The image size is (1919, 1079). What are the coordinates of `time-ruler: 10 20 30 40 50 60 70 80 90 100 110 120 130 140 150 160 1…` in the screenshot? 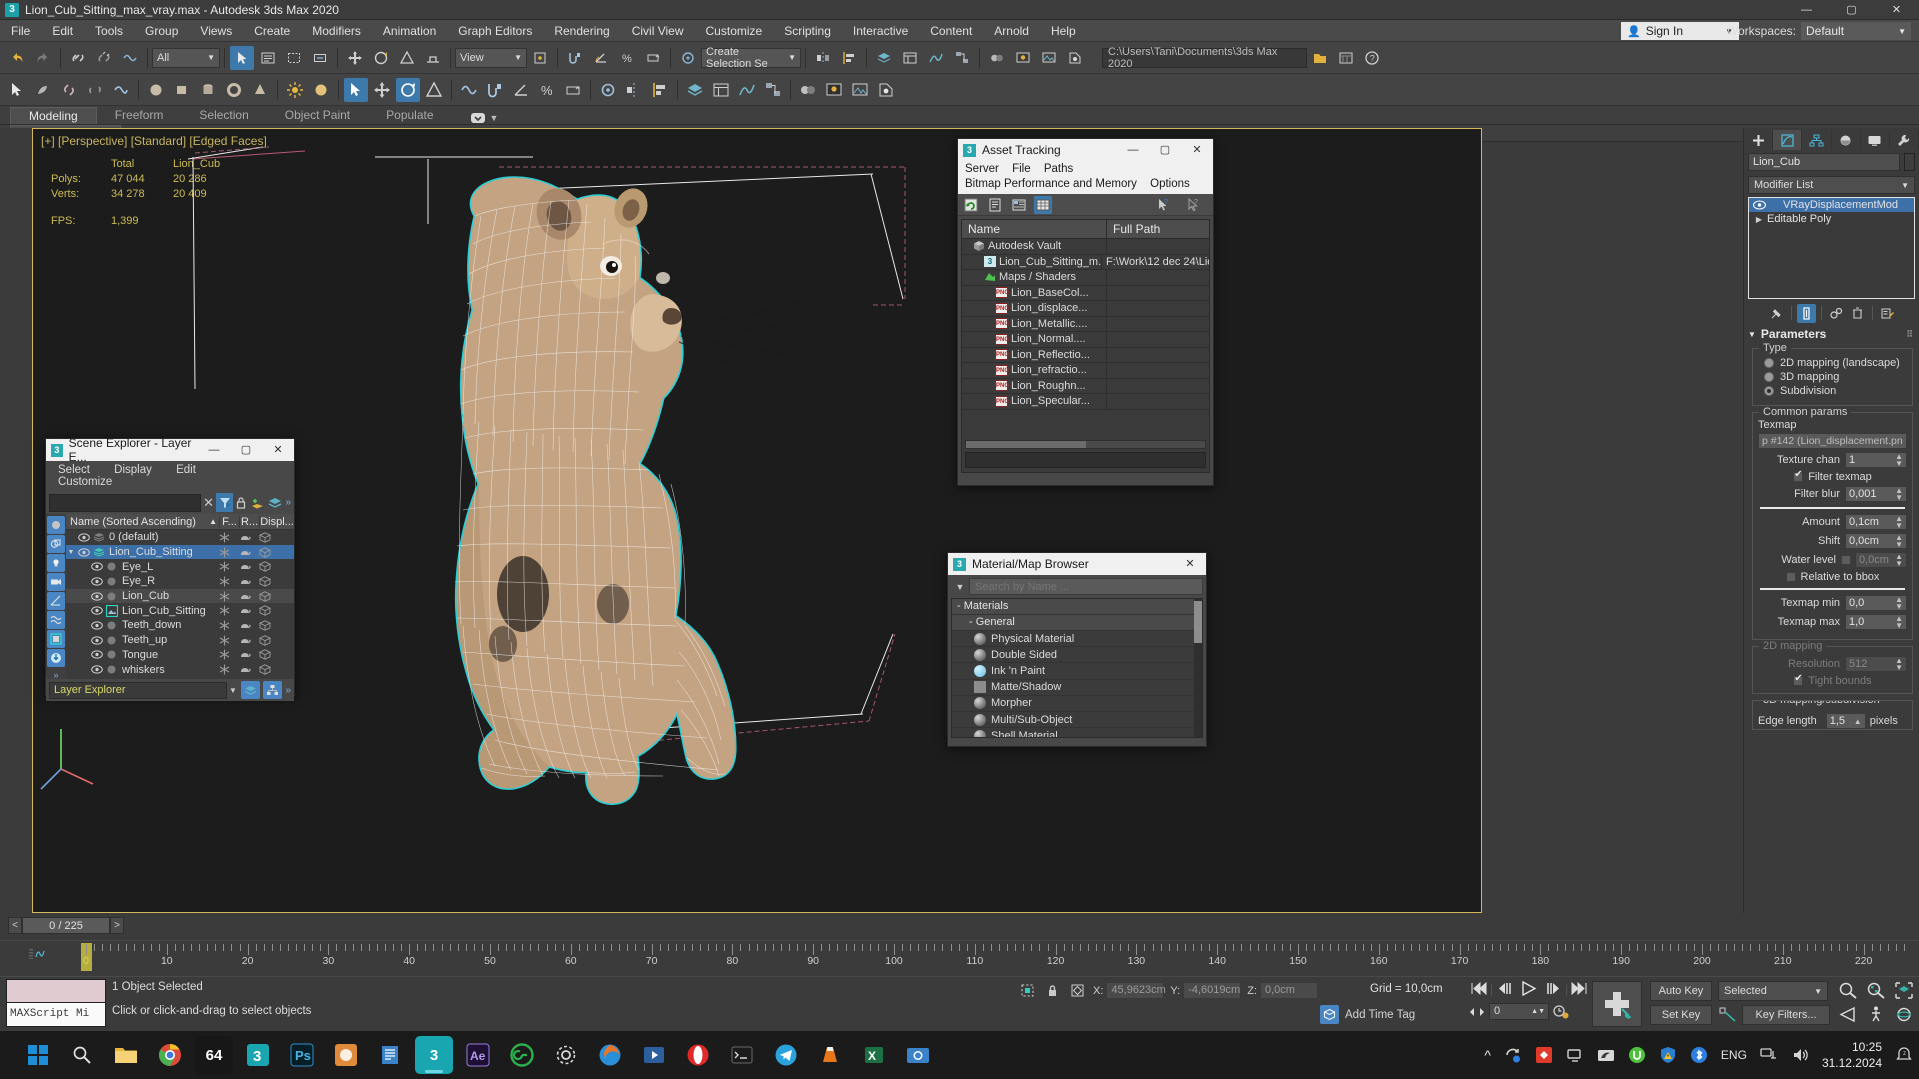 It's located at (959, 957).